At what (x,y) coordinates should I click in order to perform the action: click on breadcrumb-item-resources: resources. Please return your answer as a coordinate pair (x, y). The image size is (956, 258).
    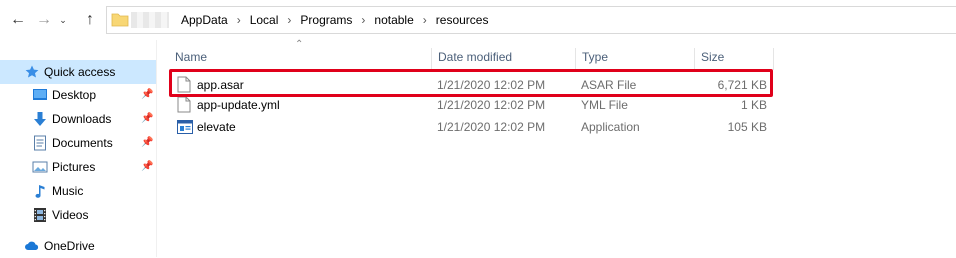
    Looking at the image, I should click on (462, 20).